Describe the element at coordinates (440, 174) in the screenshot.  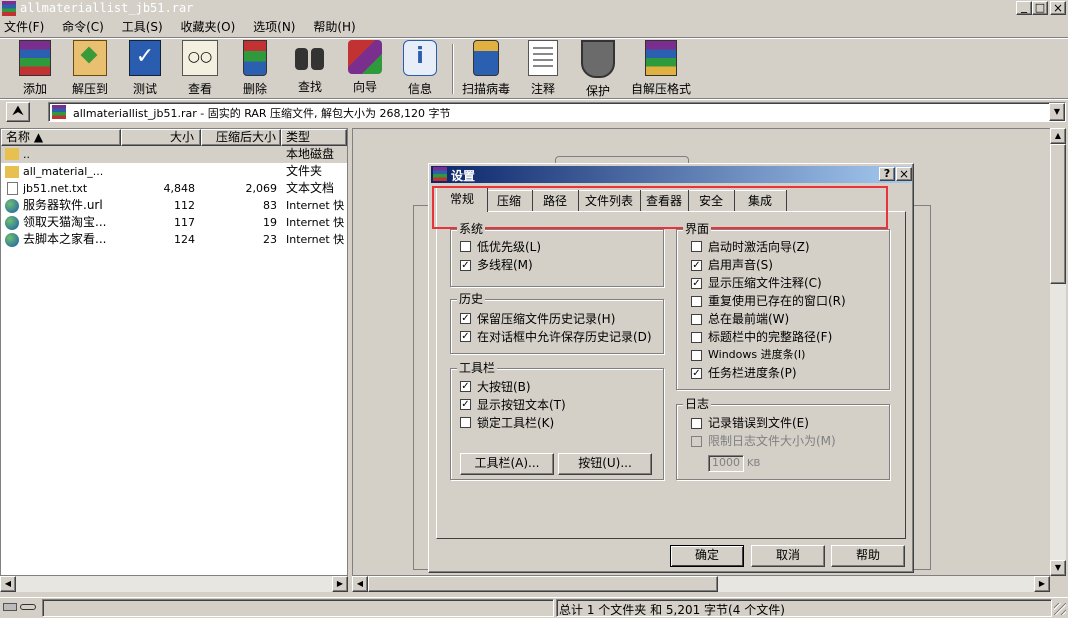
I see `dialog-app-icon` at that location.